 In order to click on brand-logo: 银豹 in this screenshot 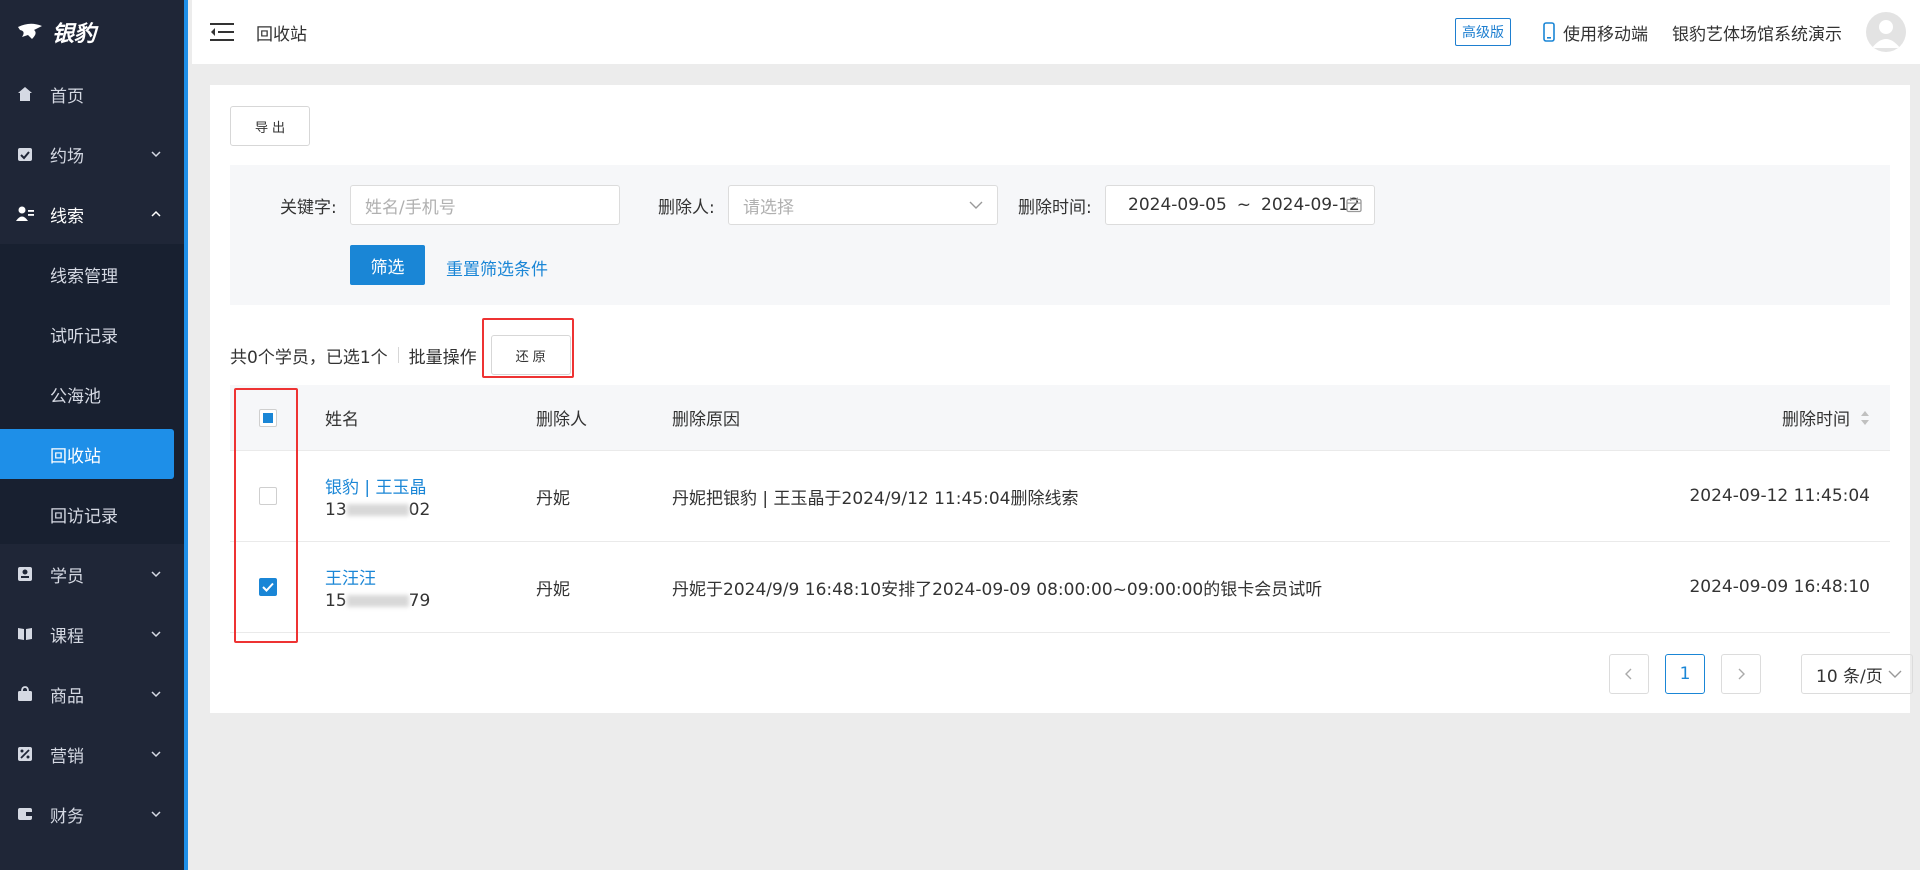, I will do `click(92, 32)`.